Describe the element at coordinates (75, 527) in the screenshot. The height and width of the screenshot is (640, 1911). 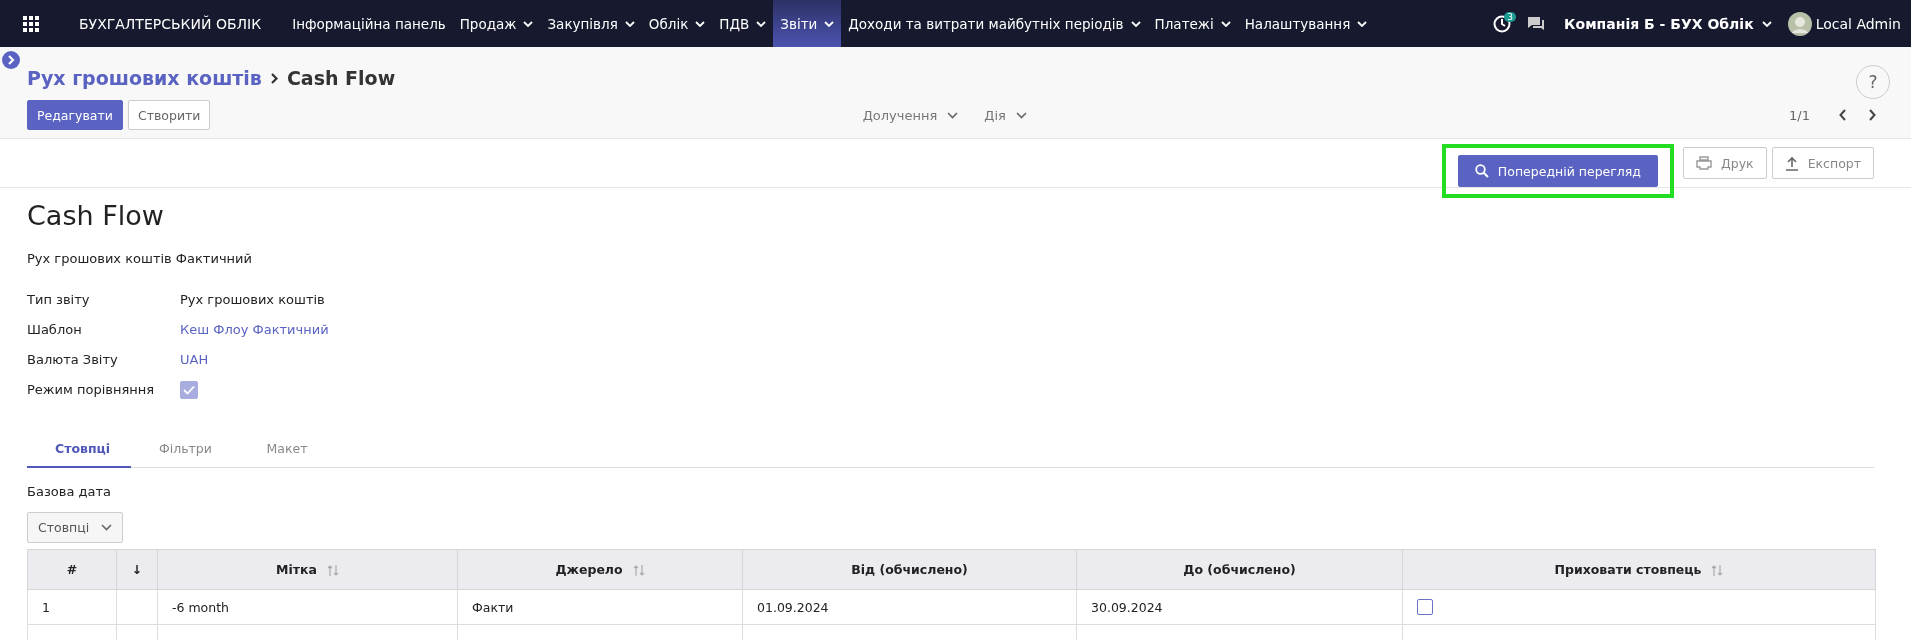
I see `columns-dropdown: Стовпці` at that location.